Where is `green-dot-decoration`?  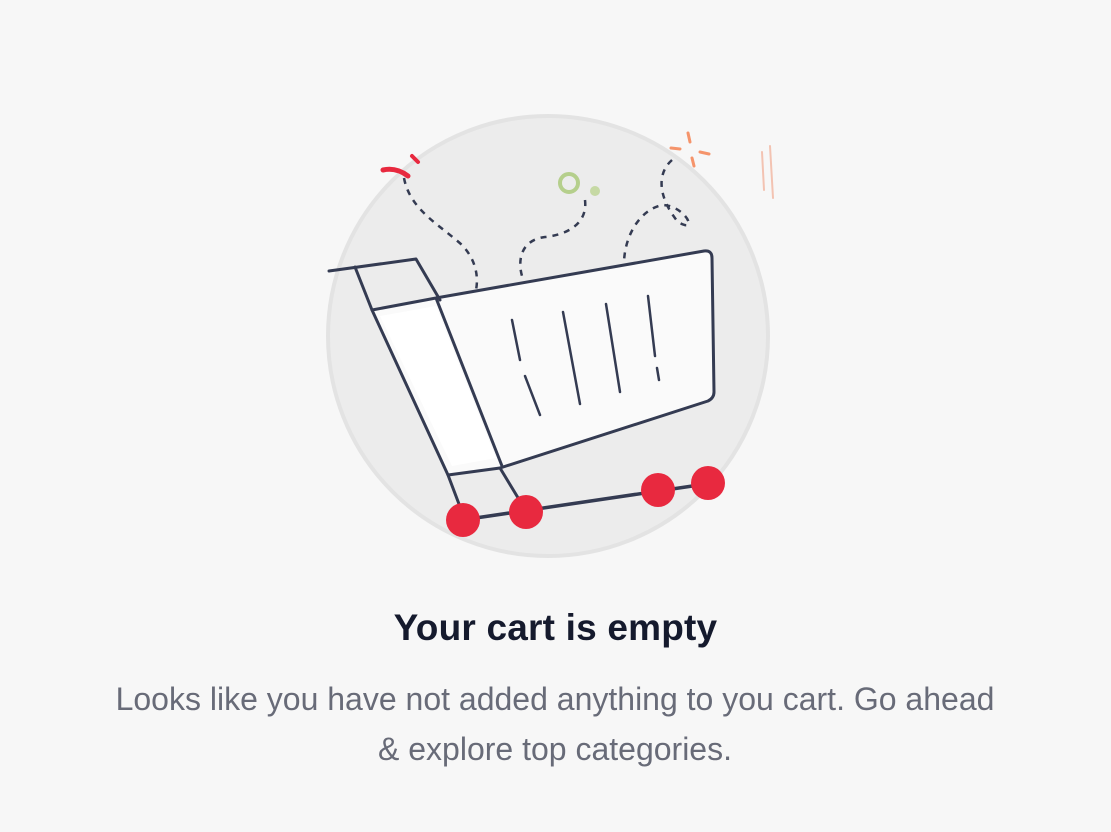 green-dot-decoration is located at coordinates (595, 191).